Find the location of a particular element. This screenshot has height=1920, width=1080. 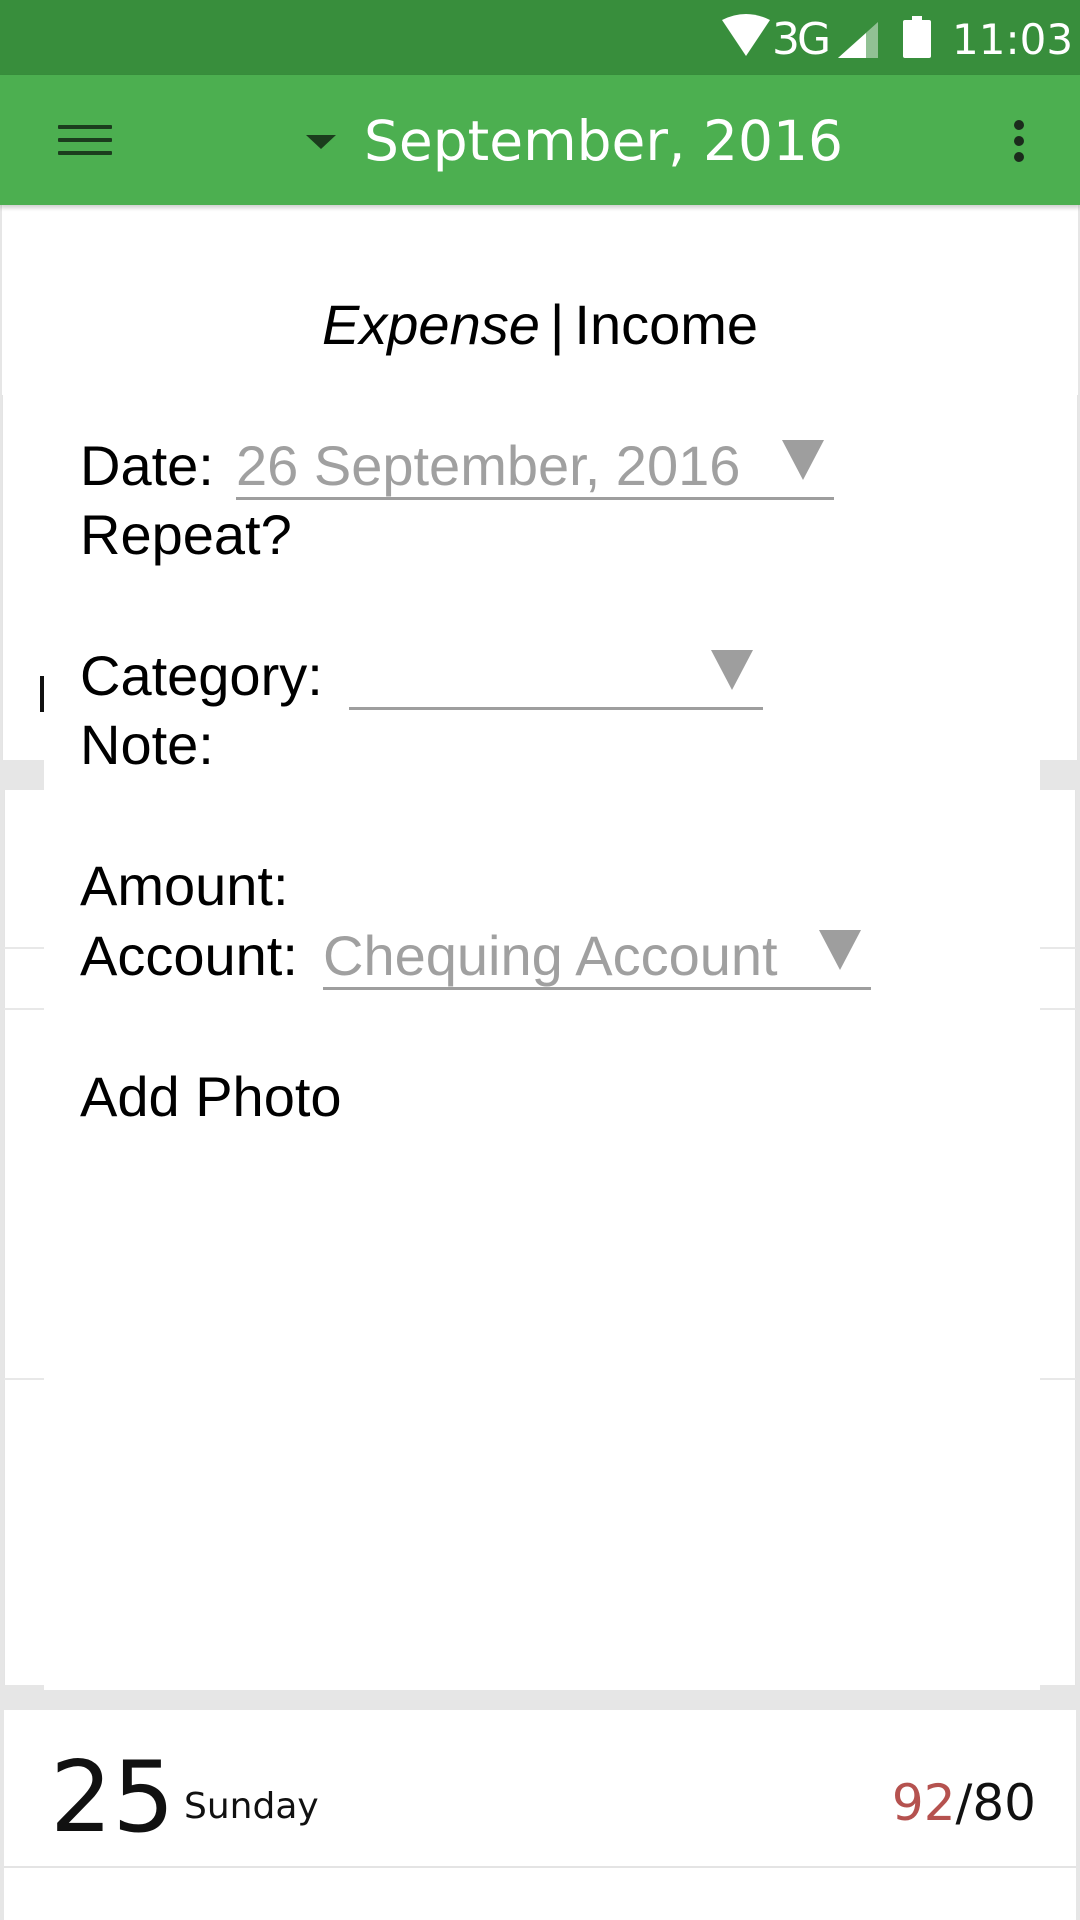

month-picker: September, 2016 is located at coordinates (574, 141).